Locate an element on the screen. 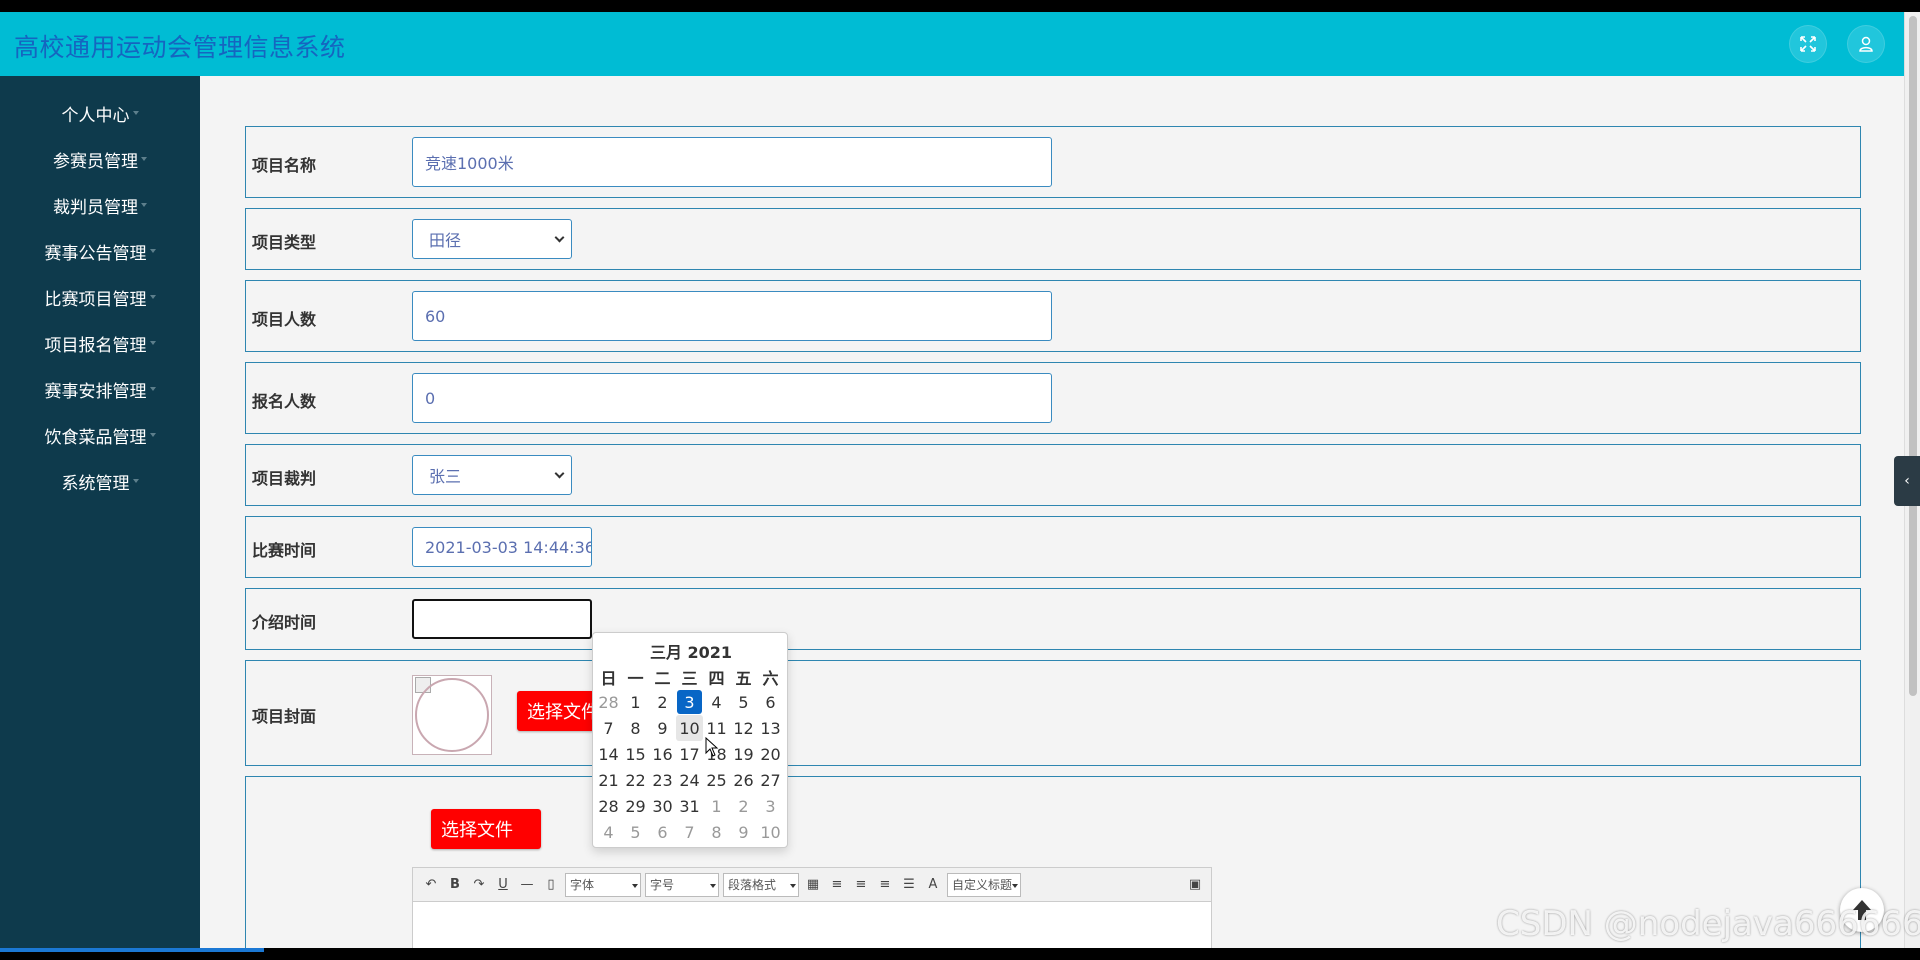 The image size is (1920, 960). paragraph-select: 段落格式 is located at coordinates (761, 884).